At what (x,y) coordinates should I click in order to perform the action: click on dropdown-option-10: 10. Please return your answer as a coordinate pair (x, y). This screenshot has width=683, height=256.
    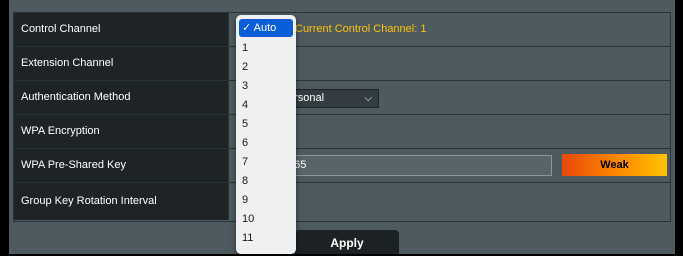
    Looking at the image, I should click on (248, 219).